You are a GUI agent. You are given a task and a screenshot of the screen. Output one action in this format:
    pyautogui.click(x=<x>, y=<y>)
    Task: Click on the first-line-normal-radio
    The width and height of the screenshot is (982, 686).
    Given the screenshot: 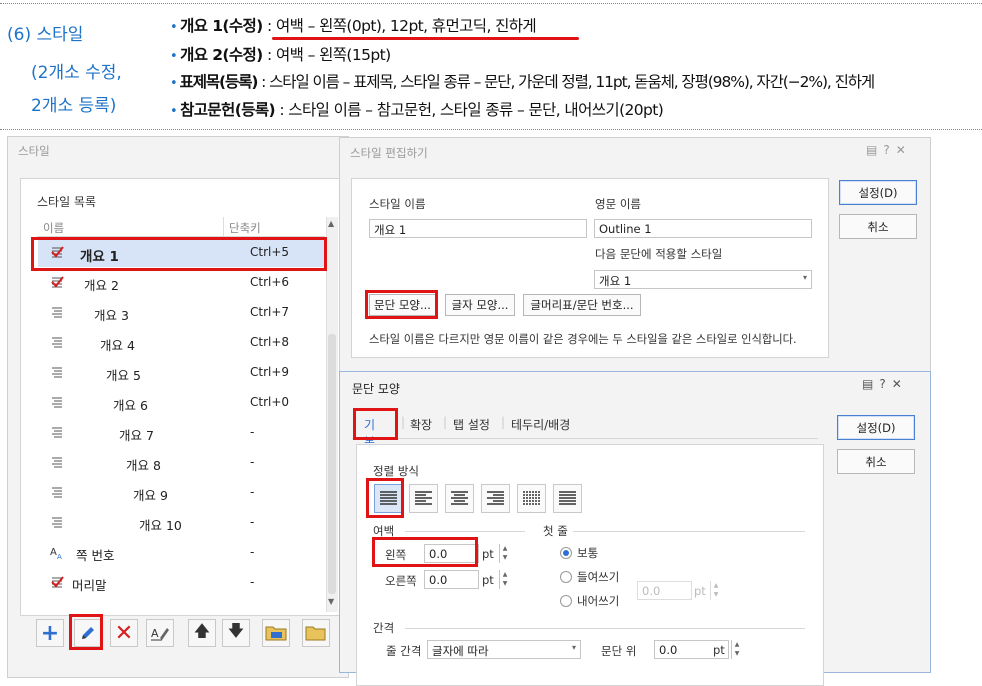 What is the action you would take?
    pyautogui.click(x=566, y=553)
    